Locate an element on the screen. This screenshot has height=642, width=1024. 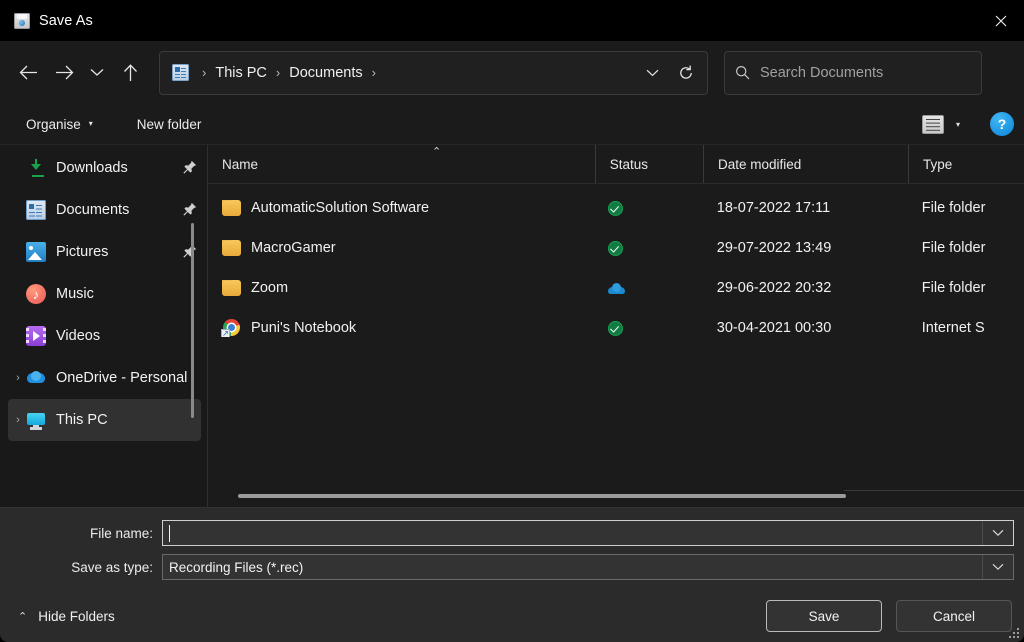
search-box is located at coordinates (853, 72).